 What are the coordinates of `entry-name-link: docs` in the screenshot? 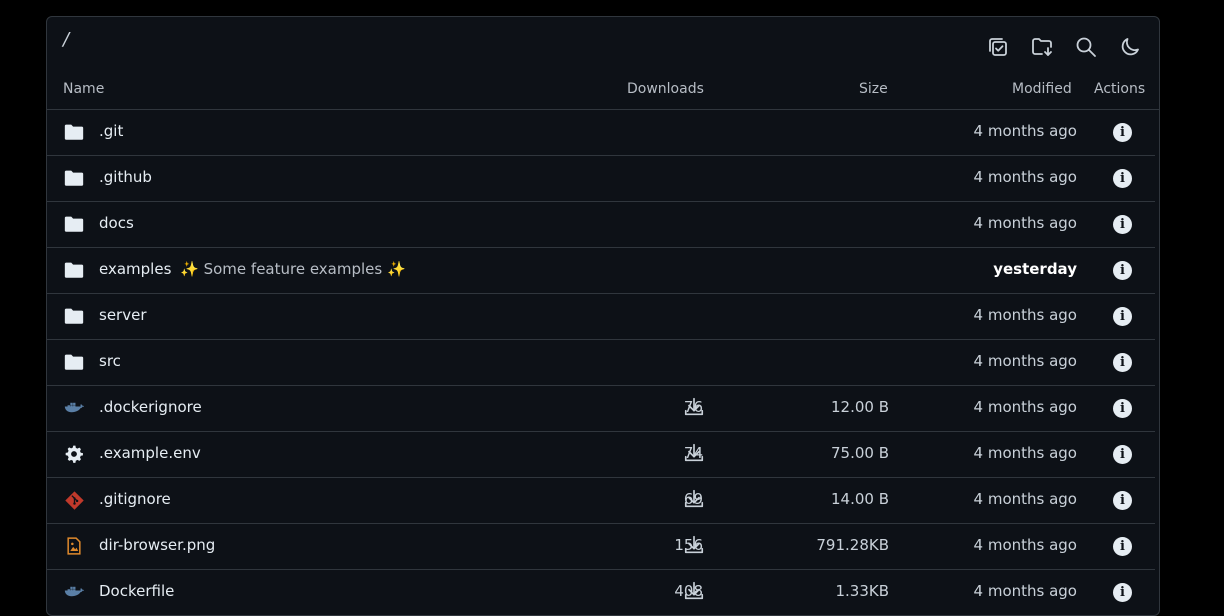 It's located at (116, 223).